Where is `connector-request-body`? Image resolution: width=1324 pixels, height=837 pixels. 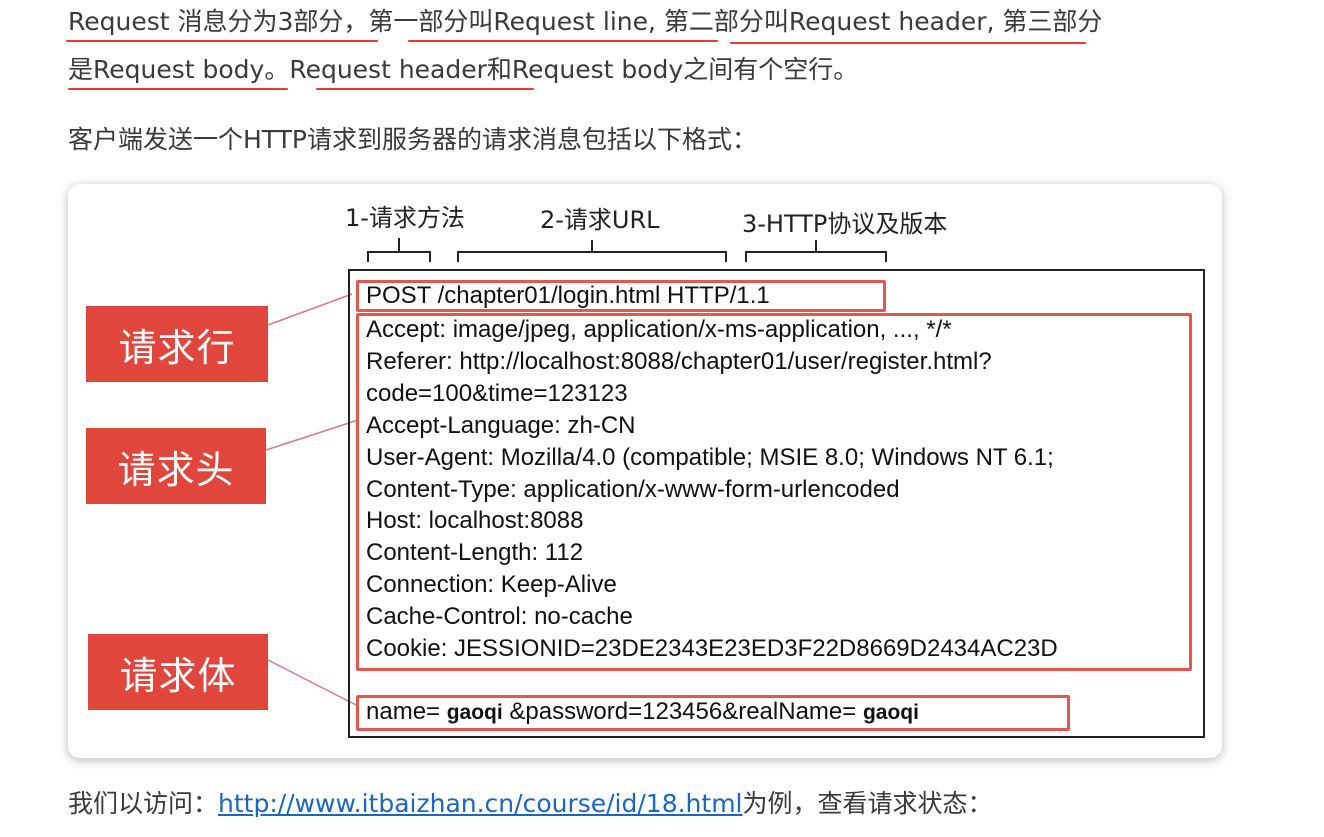 connector-request-body is located at coordinates (312, 682).